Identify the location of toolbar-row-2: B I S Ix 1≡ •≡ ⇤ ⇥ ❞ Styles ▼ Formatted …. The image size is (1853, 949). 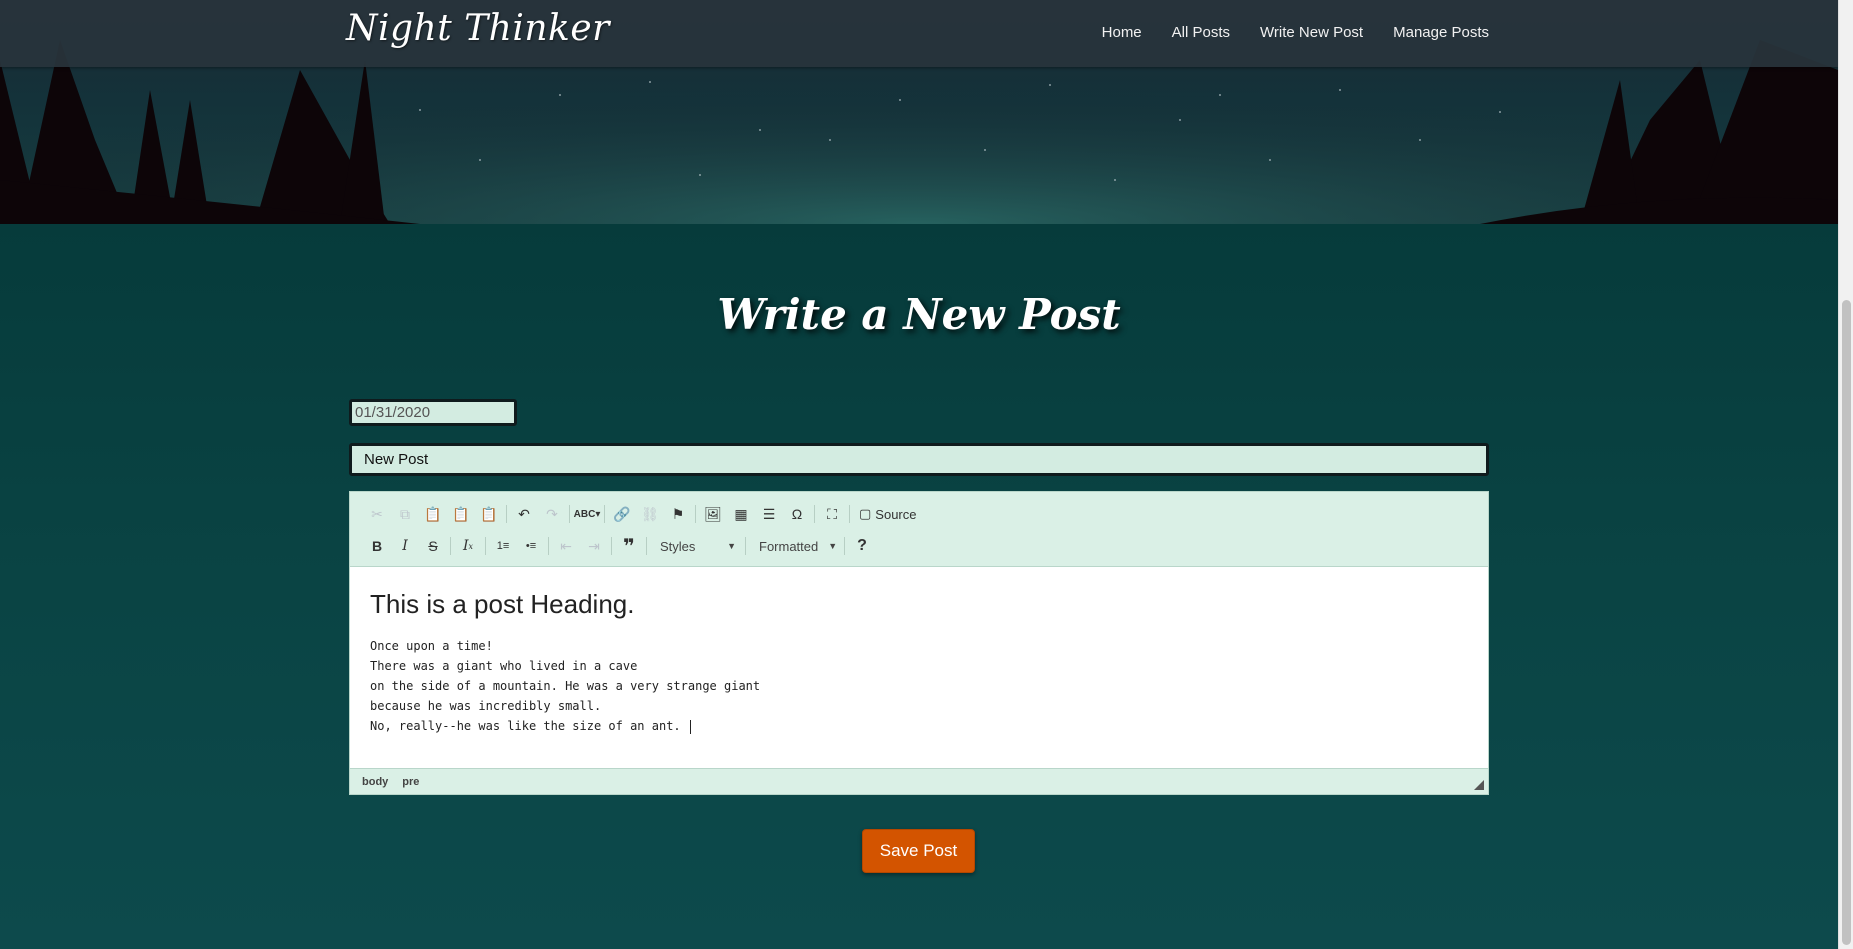
(919, 546).